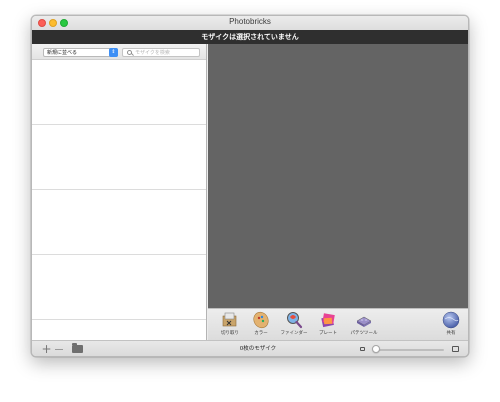  I want to click on mosaic-search-input, so click(166, 52).